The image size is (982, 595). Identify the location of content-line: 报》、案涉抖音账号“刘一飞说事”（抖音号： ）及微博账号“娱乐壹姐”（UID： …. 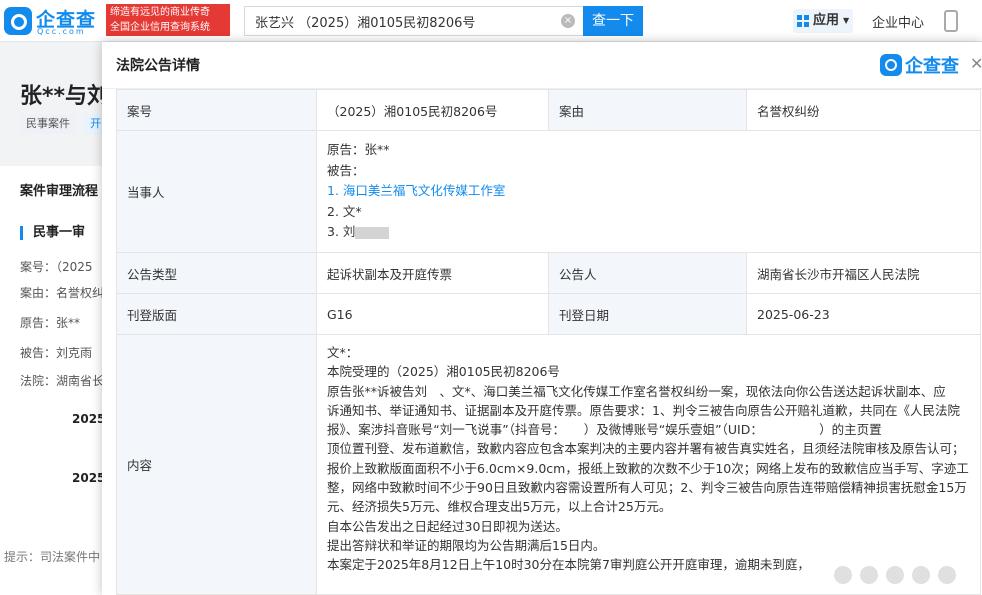
(604, 430).